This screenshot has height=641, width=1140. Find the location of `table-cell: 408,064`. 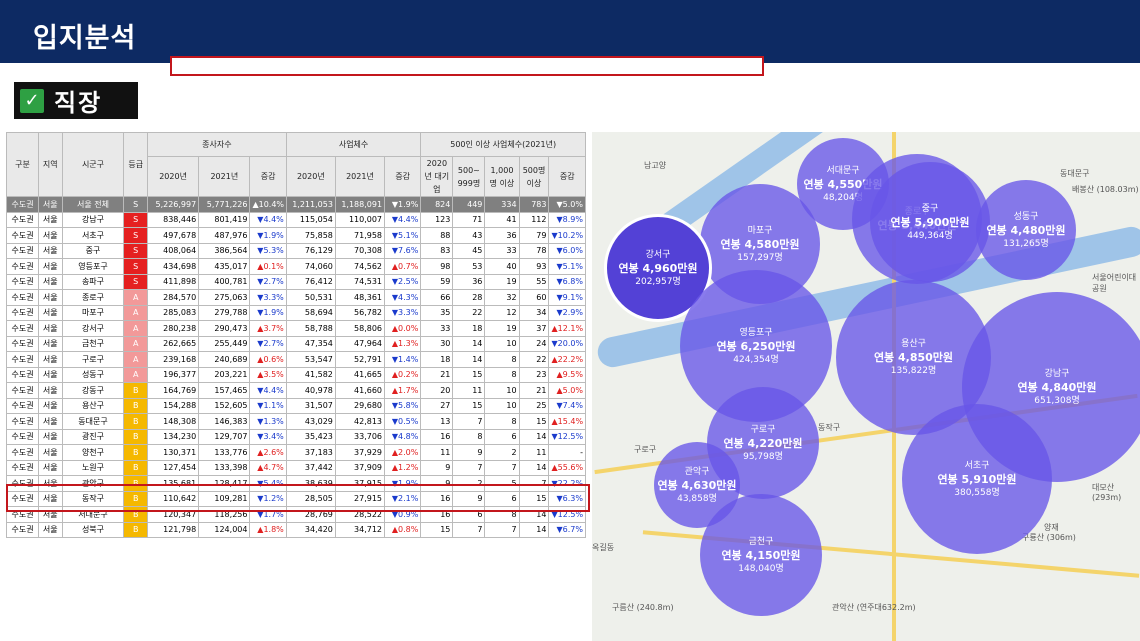

table-cell: 408,064 is located at coordinates (173, 250).